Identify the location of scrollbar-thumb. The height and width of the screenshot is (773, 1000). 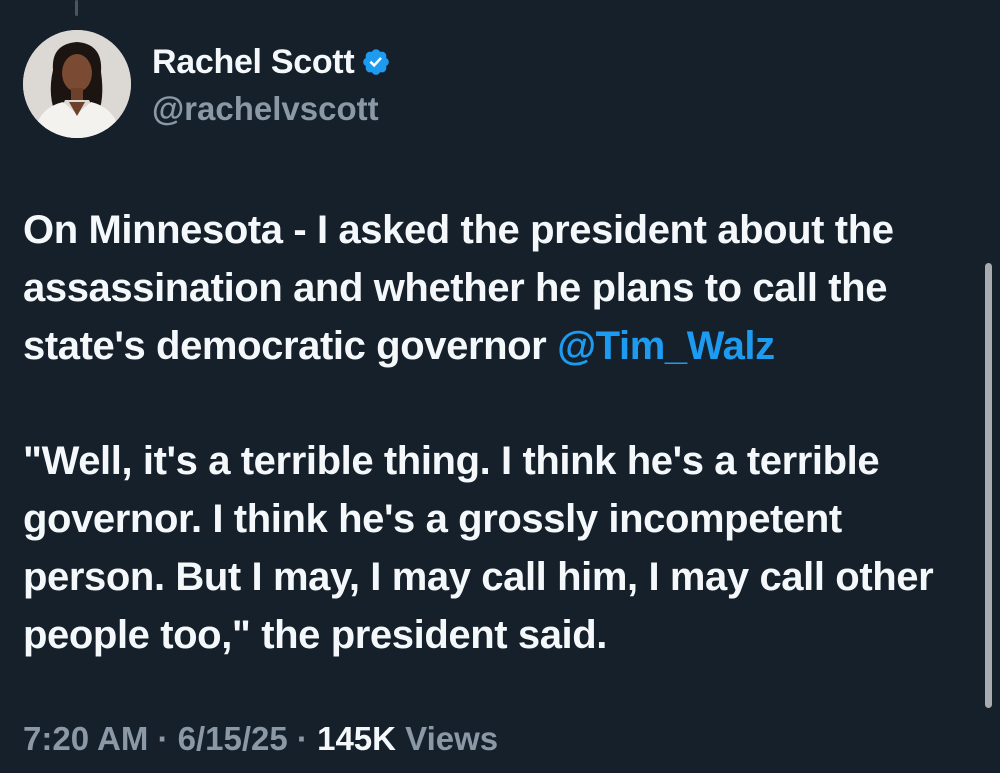
(988, 485).